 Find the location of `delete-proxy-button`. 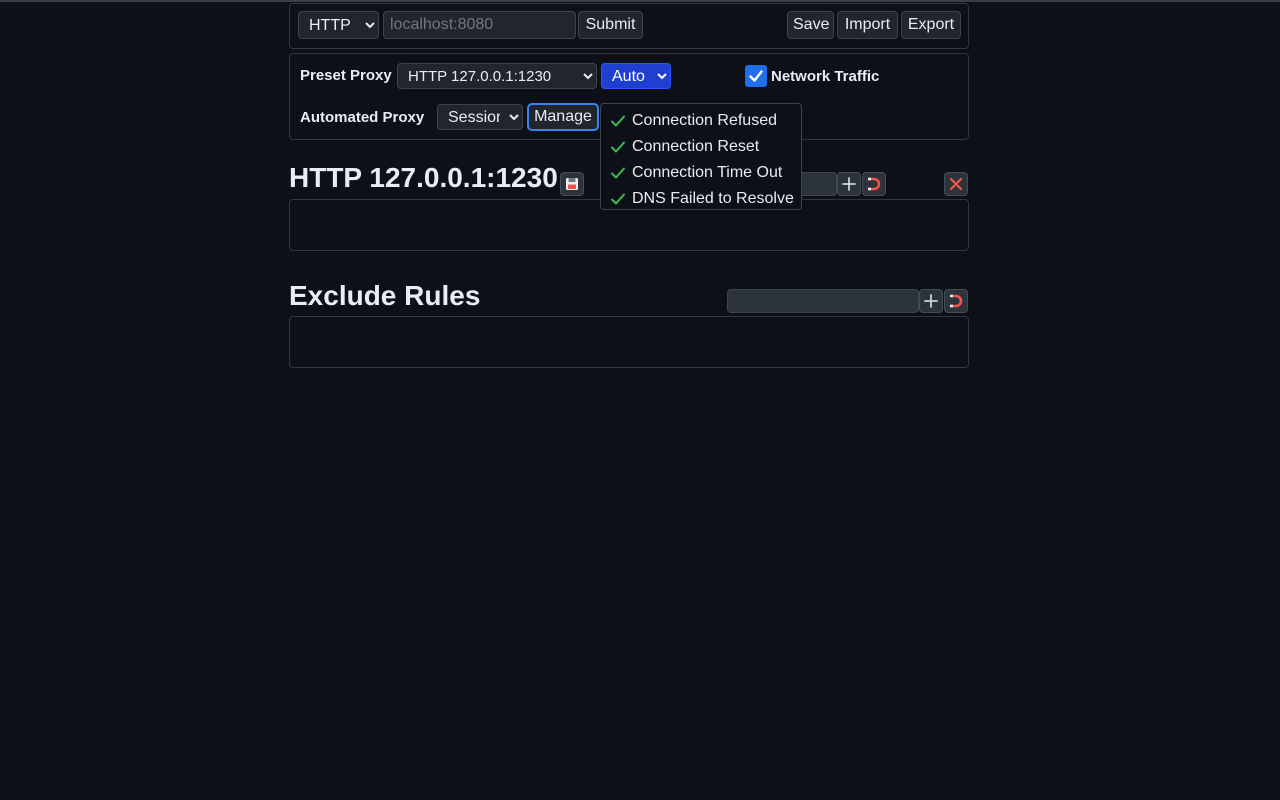

delete-proxy-button is located at coordinates (956, 184).